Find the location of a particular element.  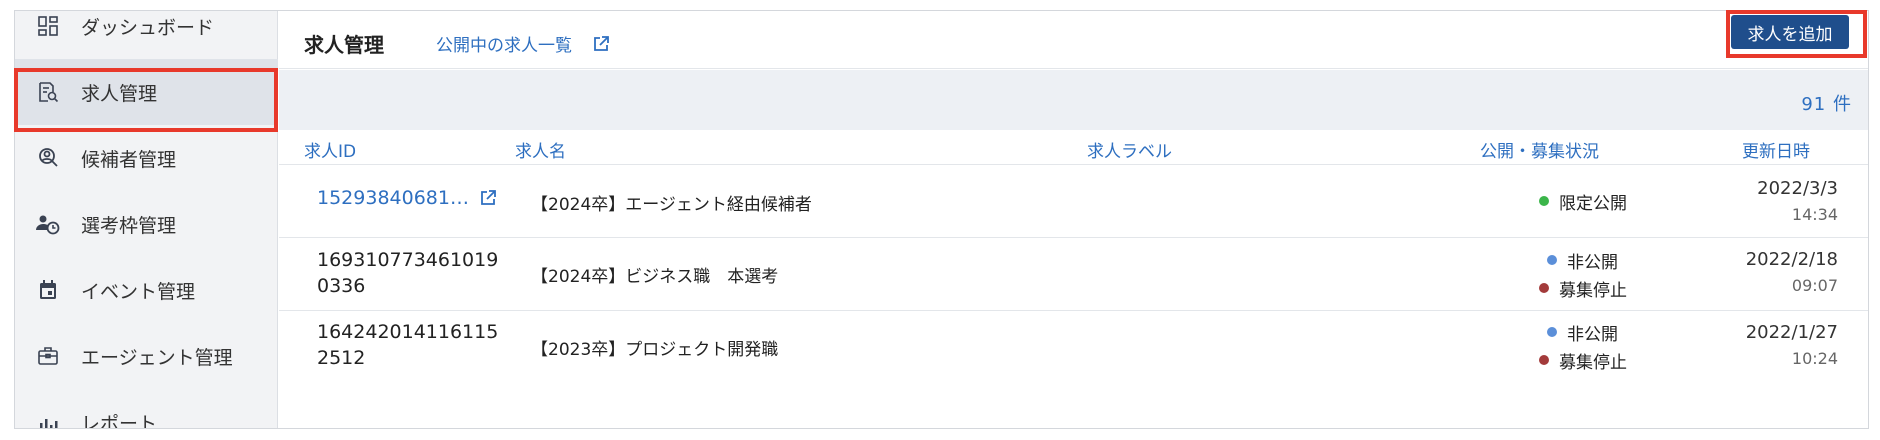

sidebar-item-agents: エージェント管理 is located at coordinates (146, 356).